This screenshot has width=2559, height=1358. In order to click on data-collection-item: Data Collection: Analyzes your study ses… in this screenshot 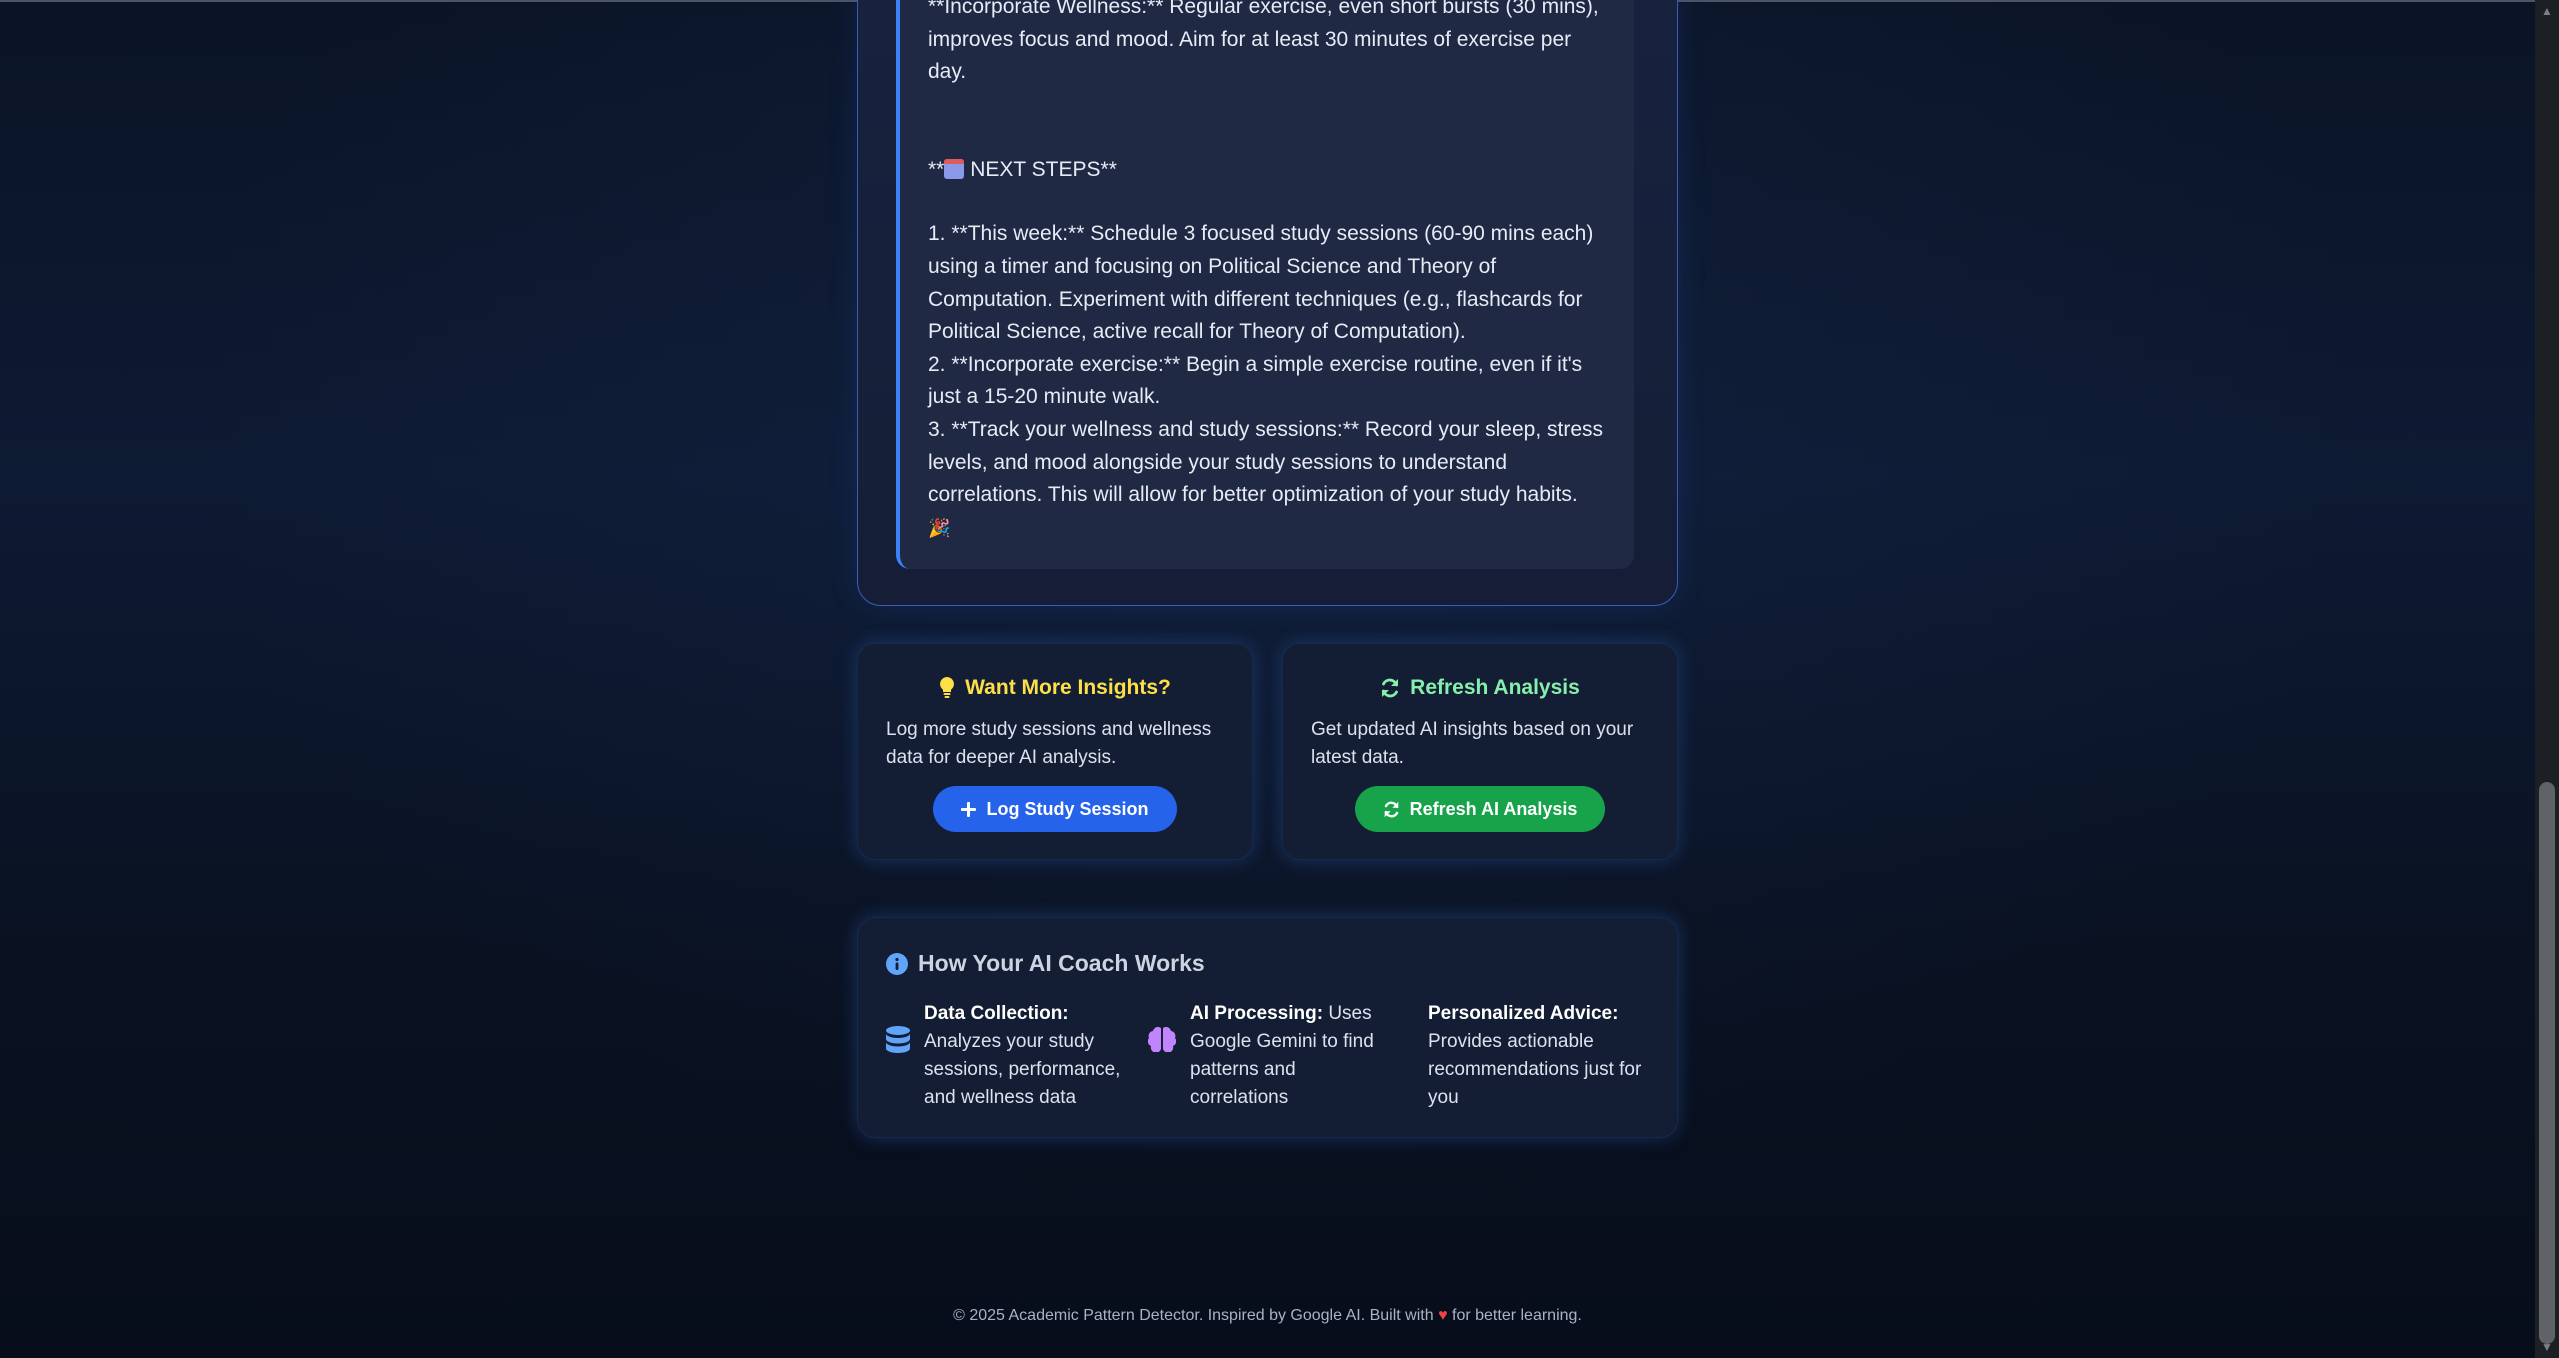, I will do `click(1006, 1056)`.